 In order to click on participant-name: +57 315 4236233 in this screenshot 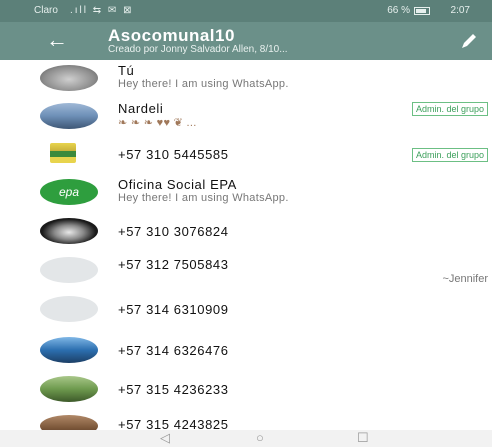, I will do `click(173, 389)`.